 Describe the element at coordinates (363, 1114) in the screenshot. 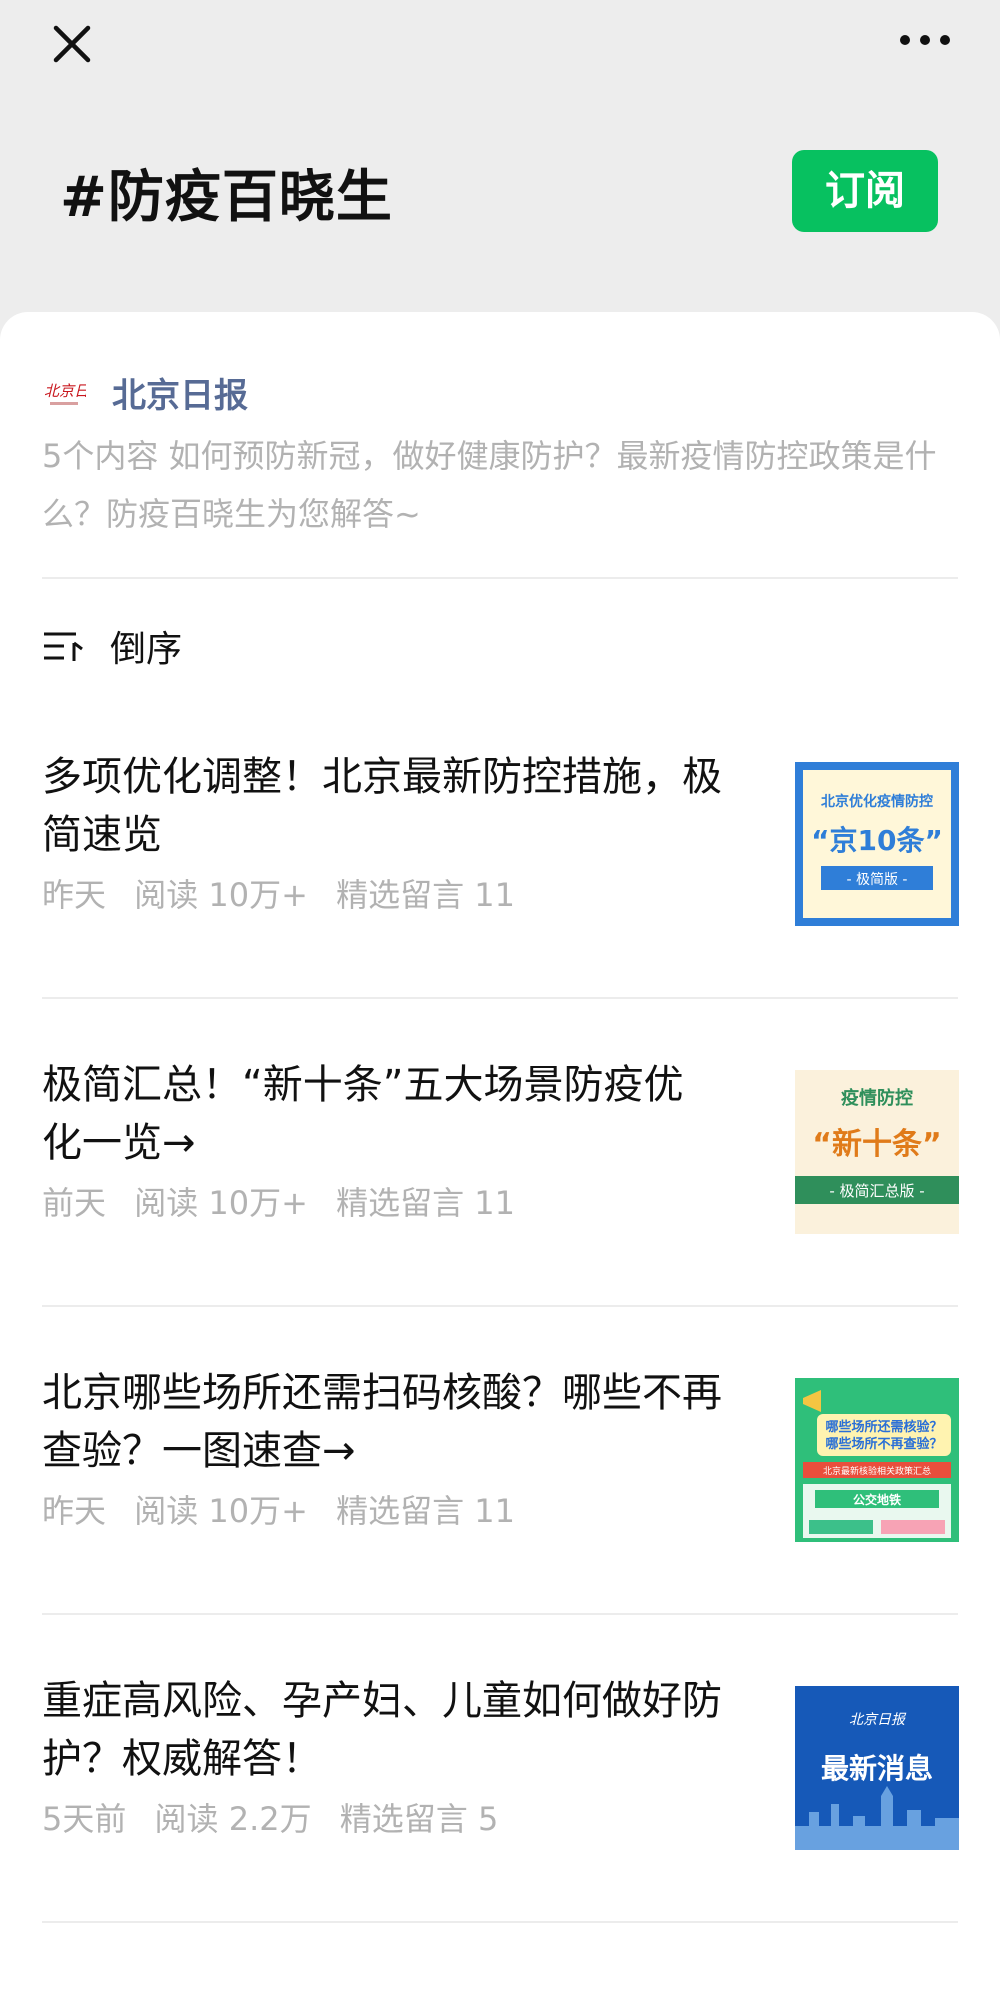

I see `article-title: 极简汇总！“新十条”五大场景防疫优化一览→` at that location.